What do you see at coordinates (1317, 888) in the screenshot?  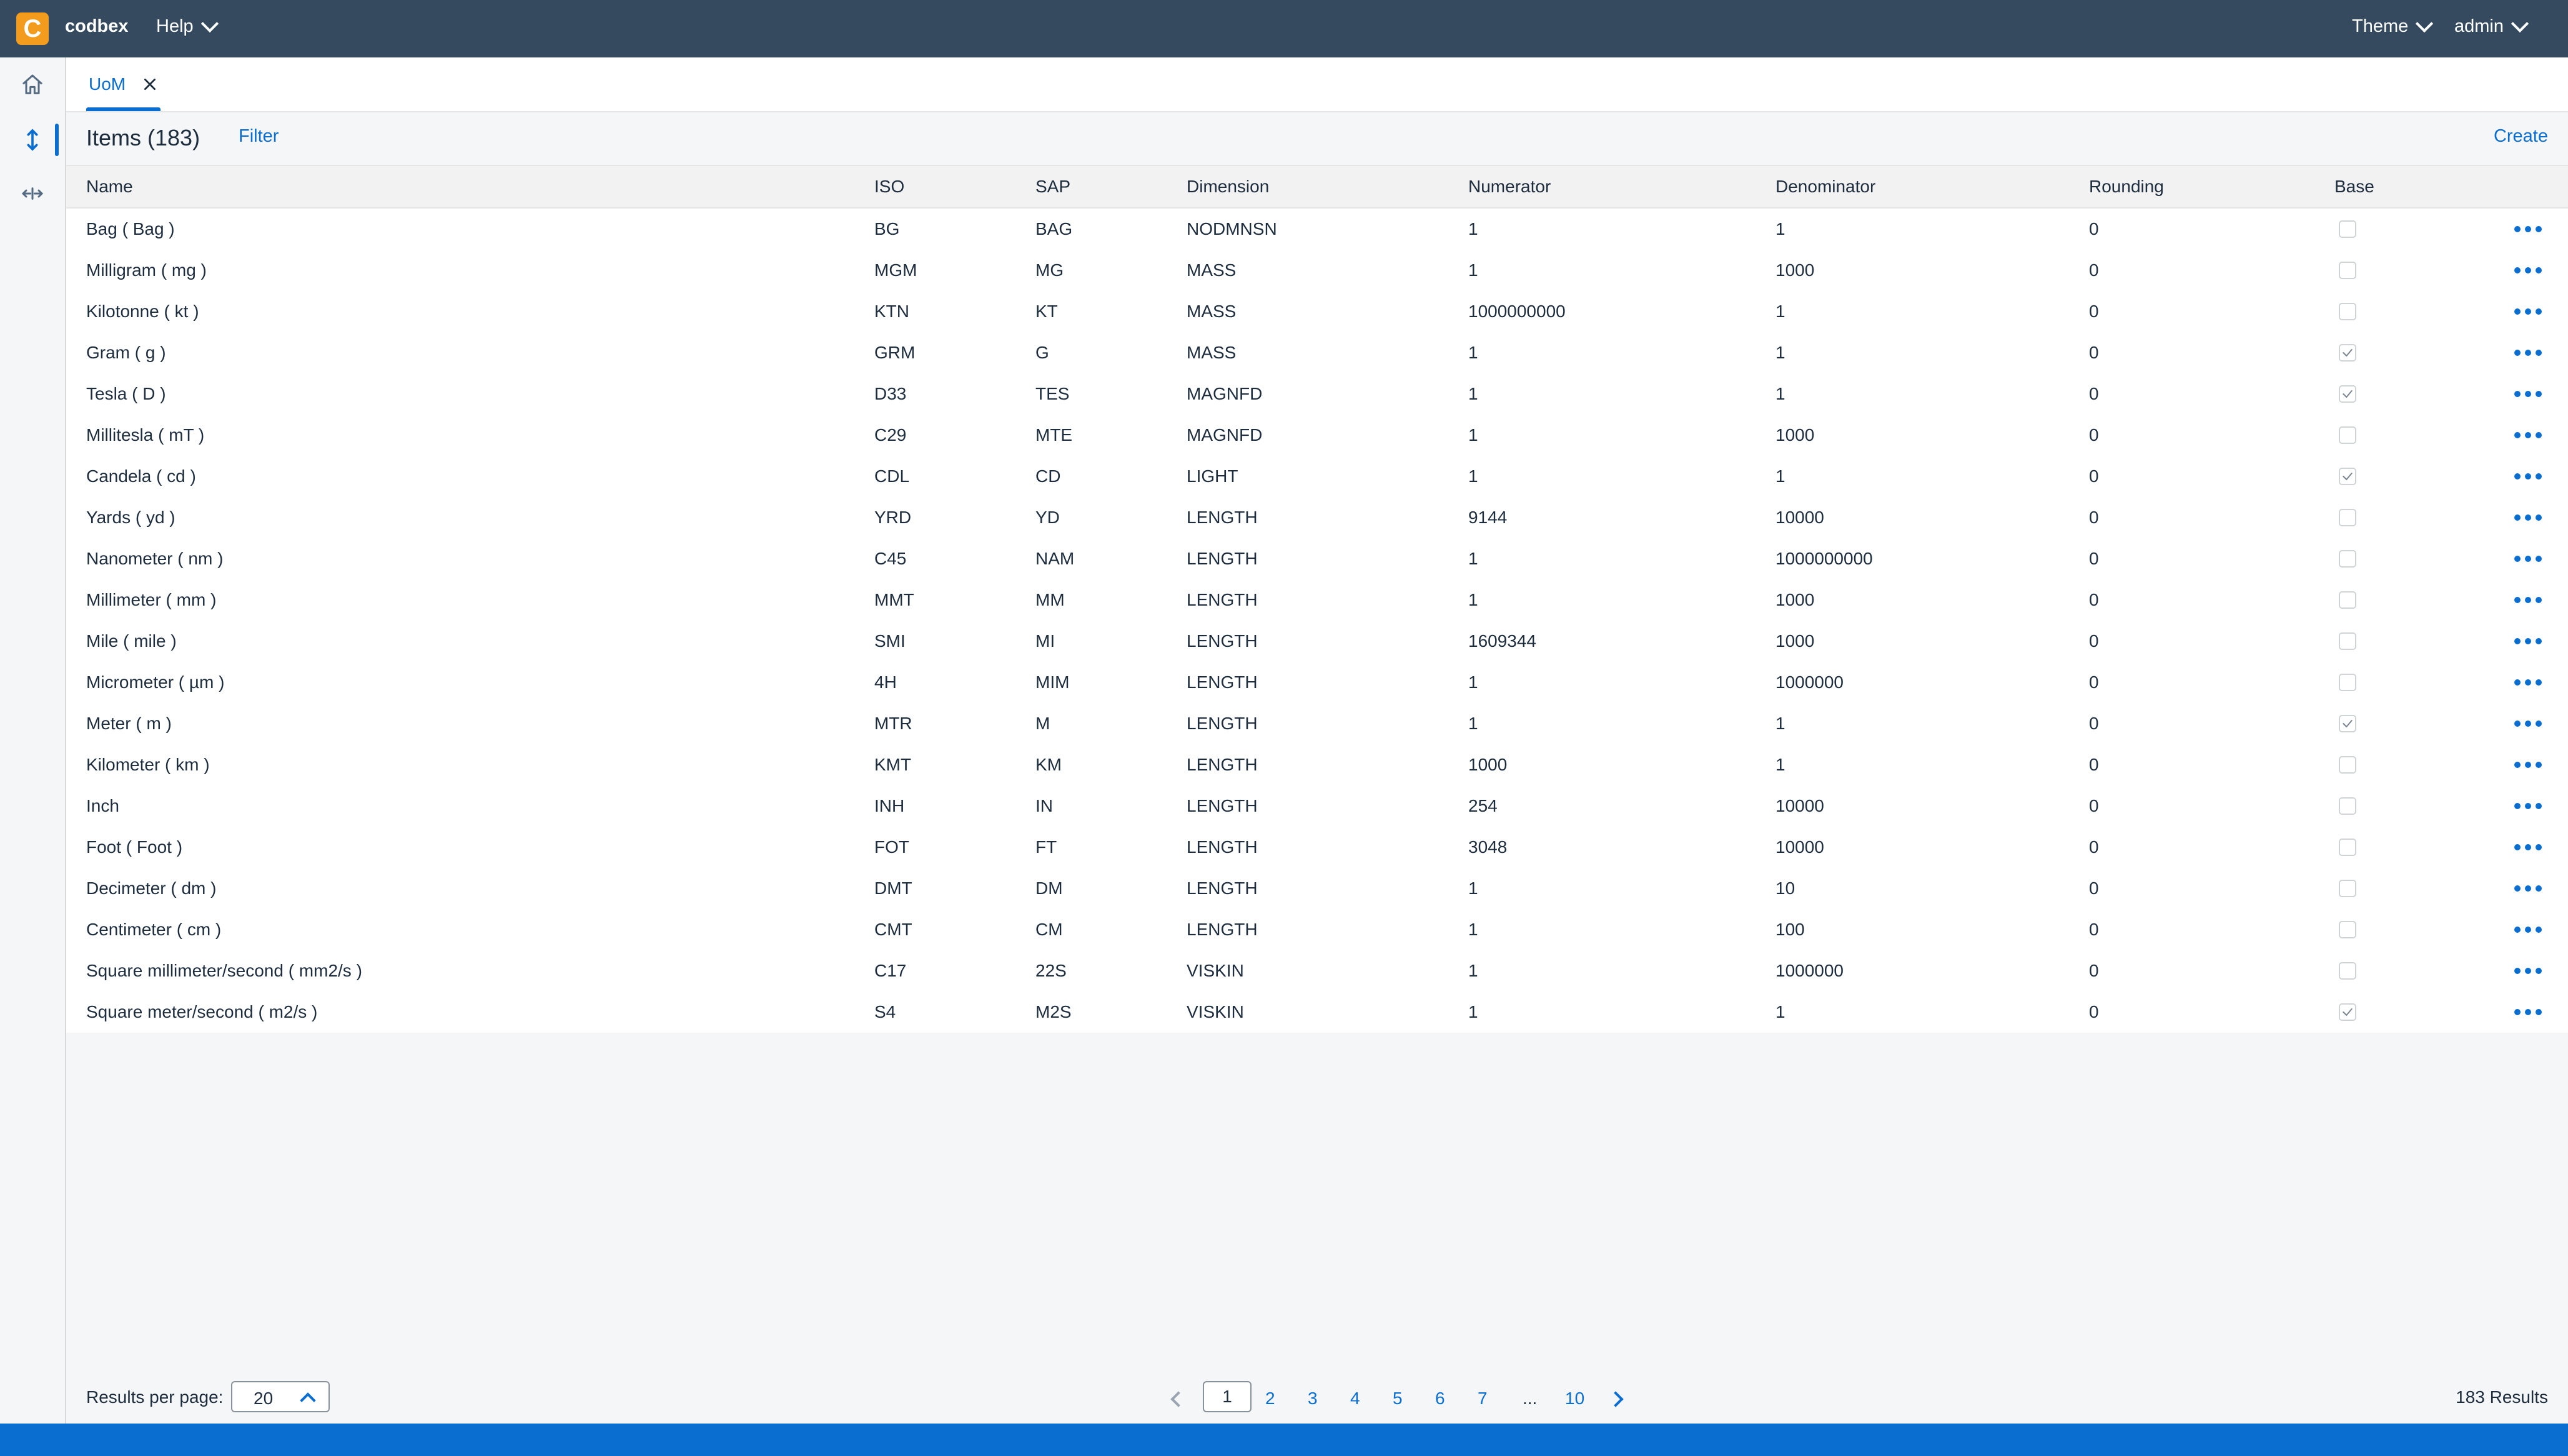 I see `table-row: Decimeter ( dm ) DMT DM LENGTH 1 10 0` at bounding box center [1317, 888].